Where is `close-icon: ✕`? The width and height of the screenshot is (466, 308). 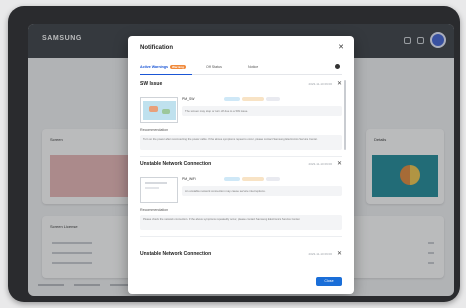
close-icon: ✕ is located at coordinates (341, 47).